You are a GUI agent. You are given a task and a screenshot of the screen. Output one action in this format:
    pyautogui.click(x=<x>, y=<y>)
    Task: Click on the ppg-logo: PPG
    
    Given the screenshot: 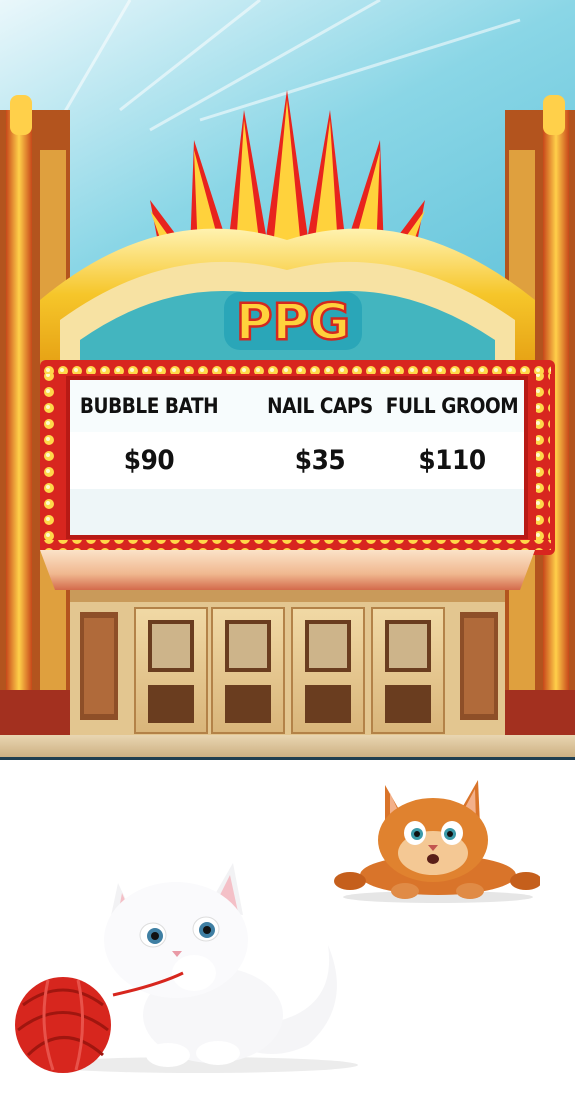 What is the action you would take?
    pyautogui.click(x=293, y=322)
    